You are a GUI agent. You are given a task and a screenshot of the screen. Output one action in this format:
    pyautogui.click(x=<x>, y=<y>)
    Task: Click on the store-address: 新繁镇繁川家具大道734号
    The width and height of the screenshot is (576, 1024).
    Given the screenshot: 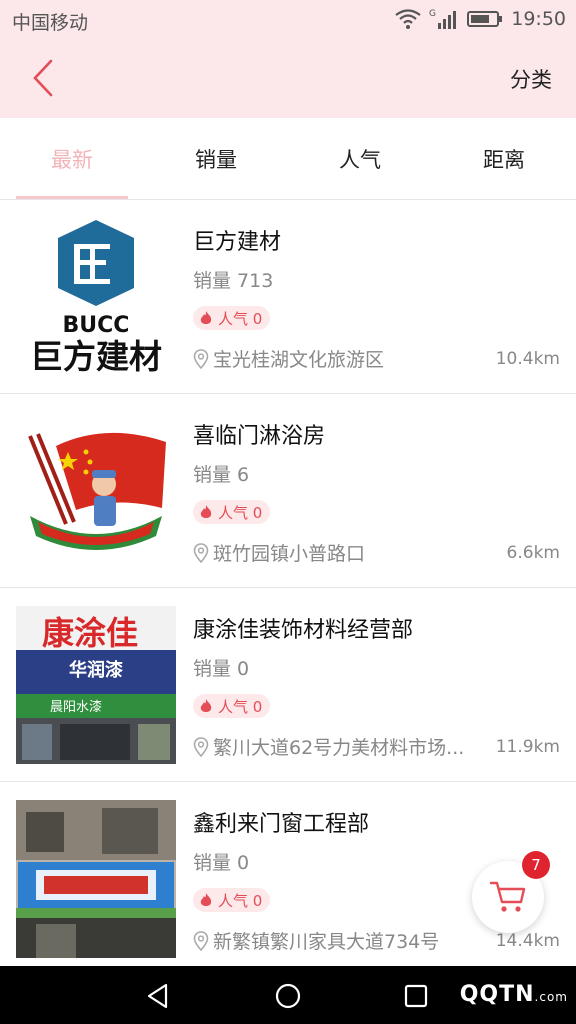 What is the action you would take?
    pyautogui.click(x=316, y=940)
    